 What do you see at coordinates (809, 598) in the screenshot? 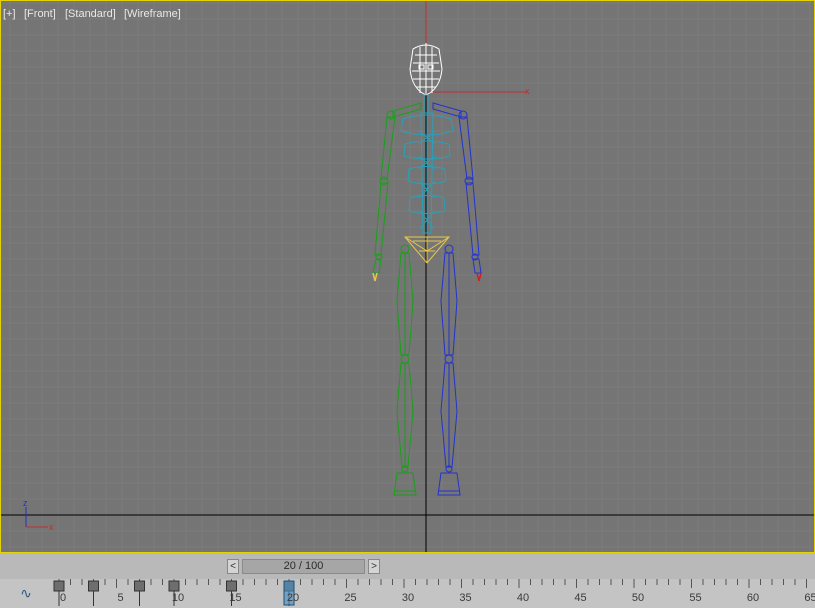
I see `ruler-tick-label: 65` at bounding box center [809, 598].